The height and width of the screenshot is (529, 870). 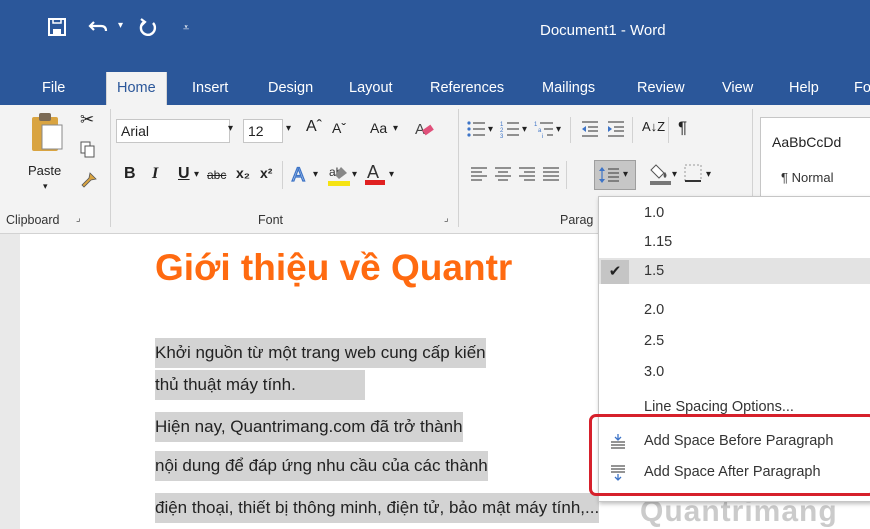 I want to click on grow-font-icon: Aˆ, so click(x=314, y=127).